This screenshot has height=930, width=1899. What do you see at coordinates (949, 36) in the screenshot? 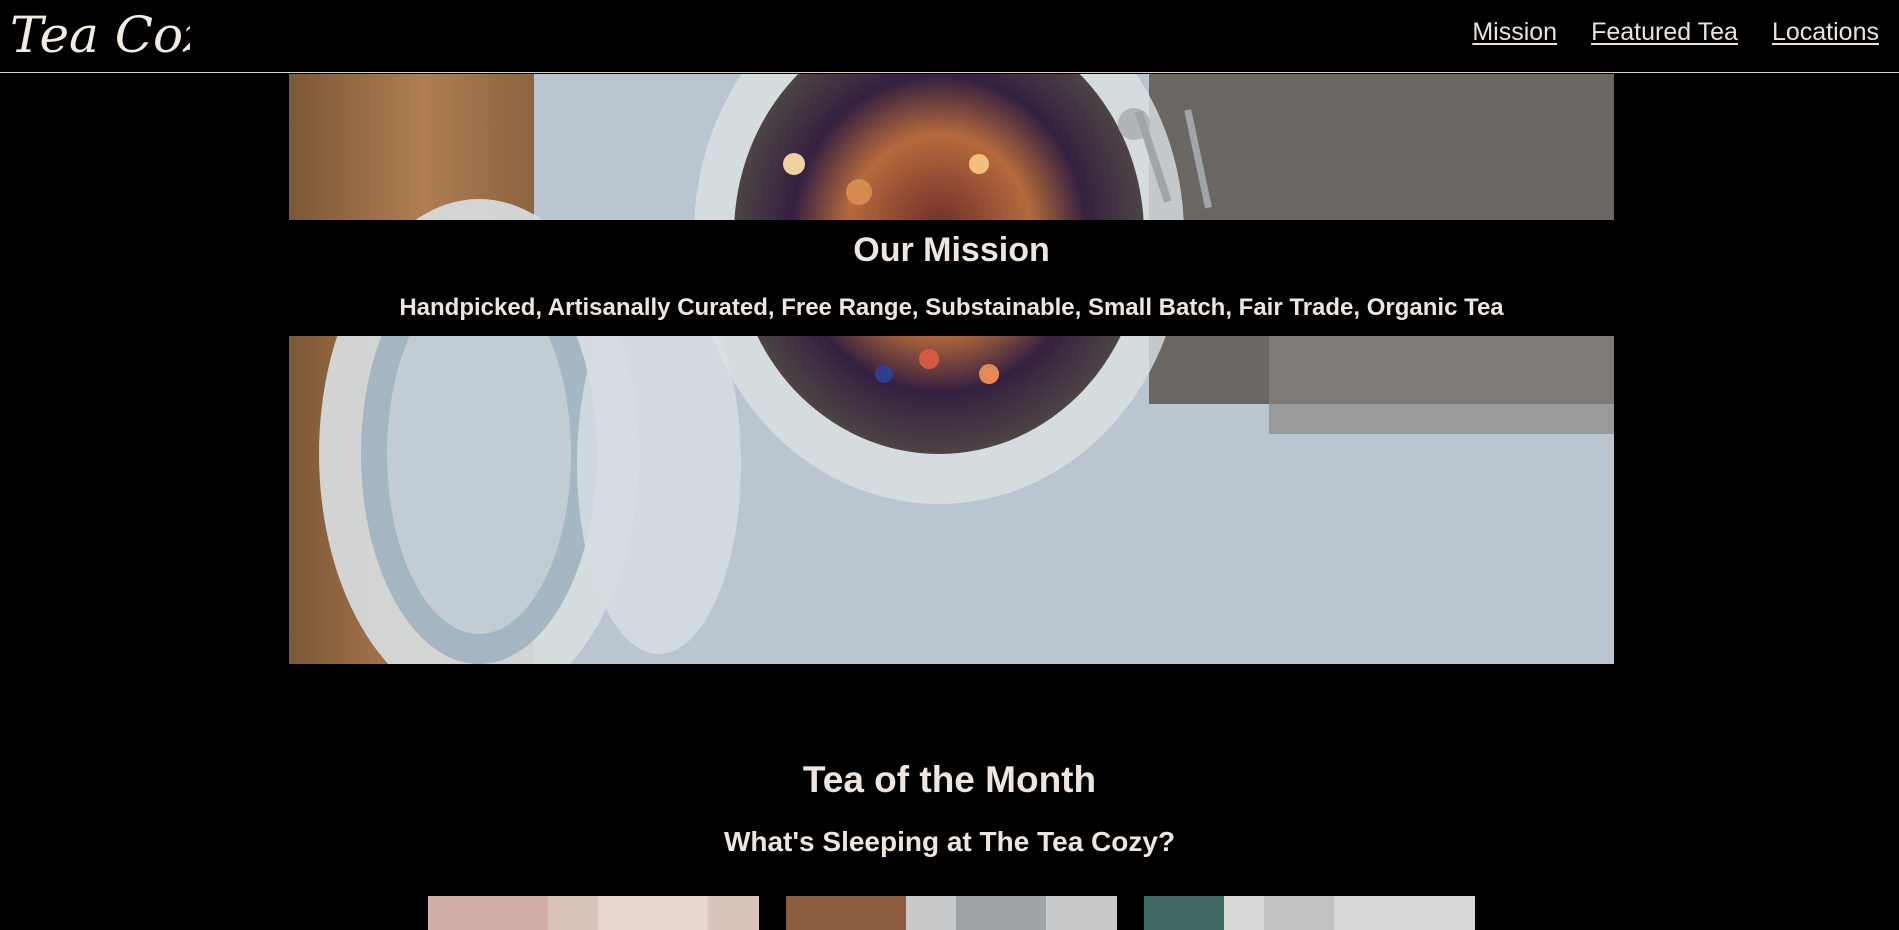
I see `site-header: Tea Cozy Mission Featured Tea Locations` at bounding box center [949, 36].